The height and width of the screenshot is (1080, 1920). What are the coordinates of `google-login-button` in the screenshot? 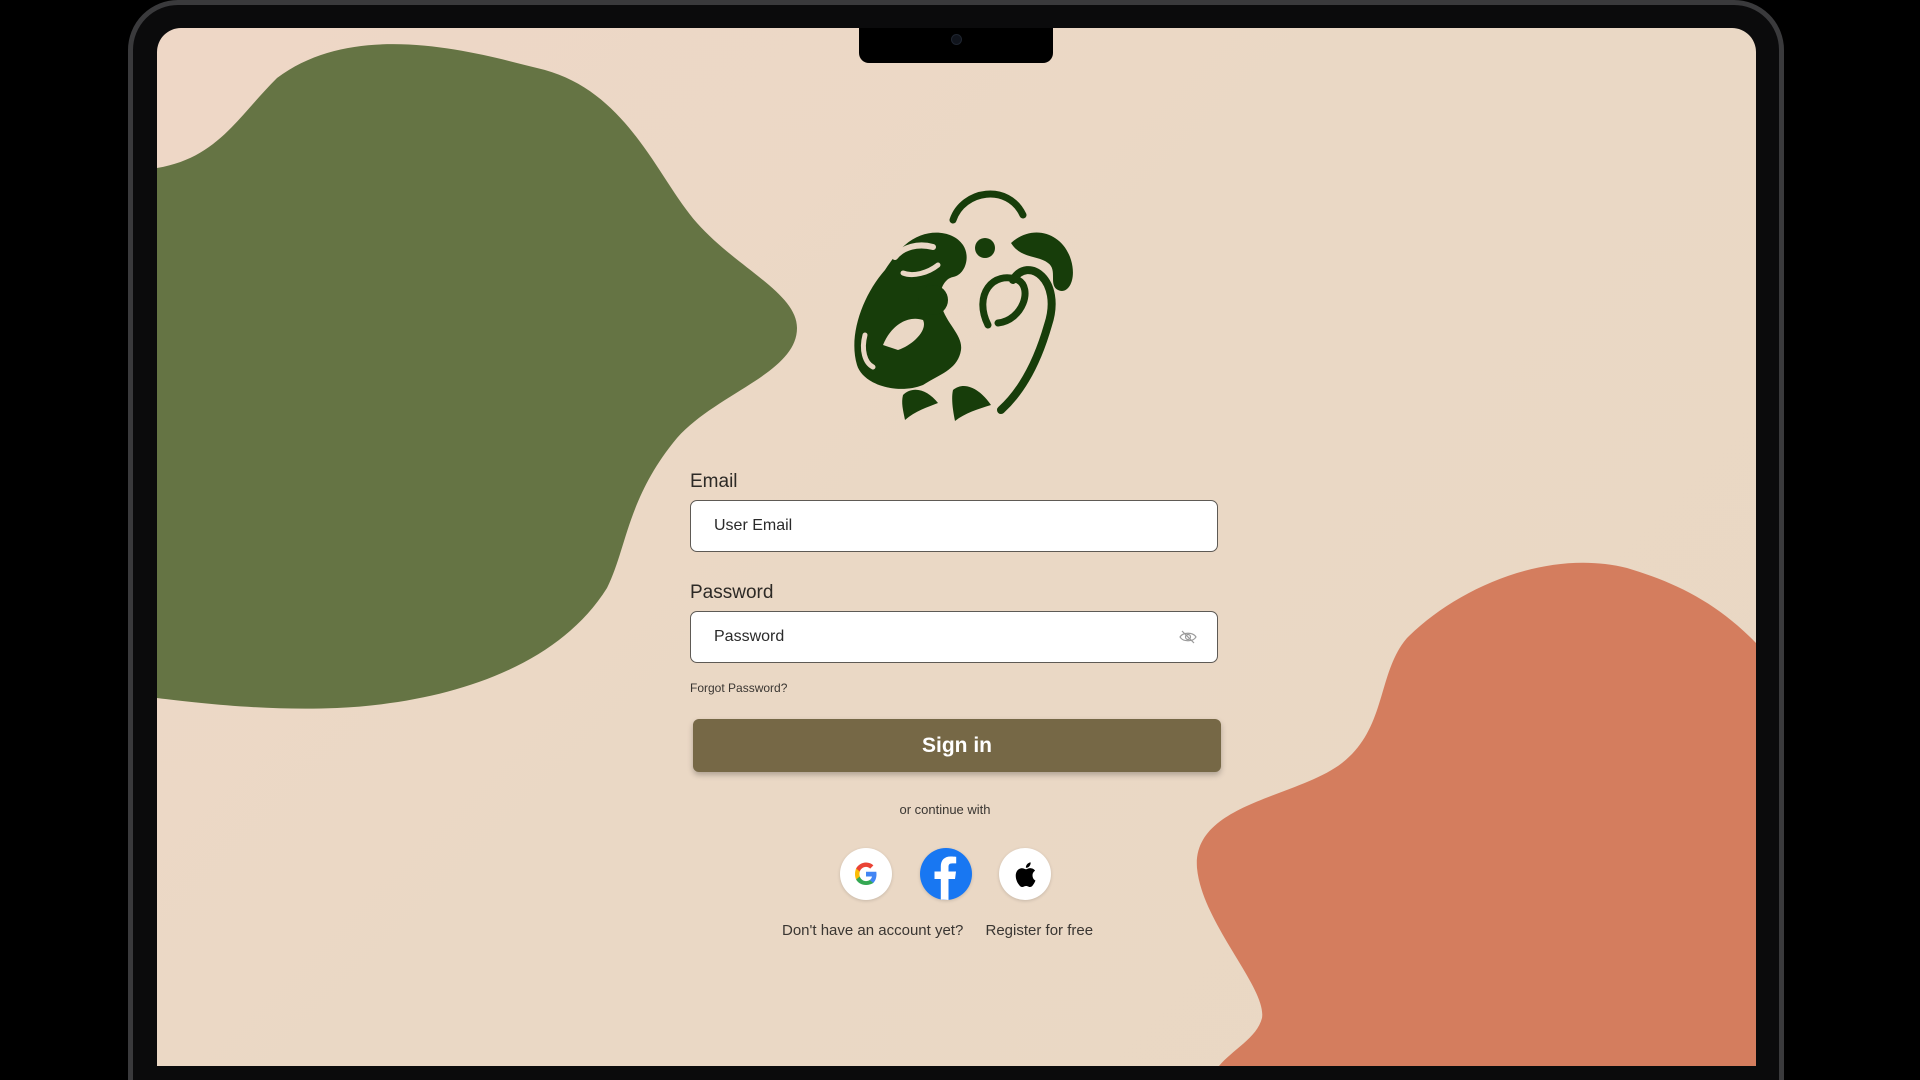 It's located at (866, 874).